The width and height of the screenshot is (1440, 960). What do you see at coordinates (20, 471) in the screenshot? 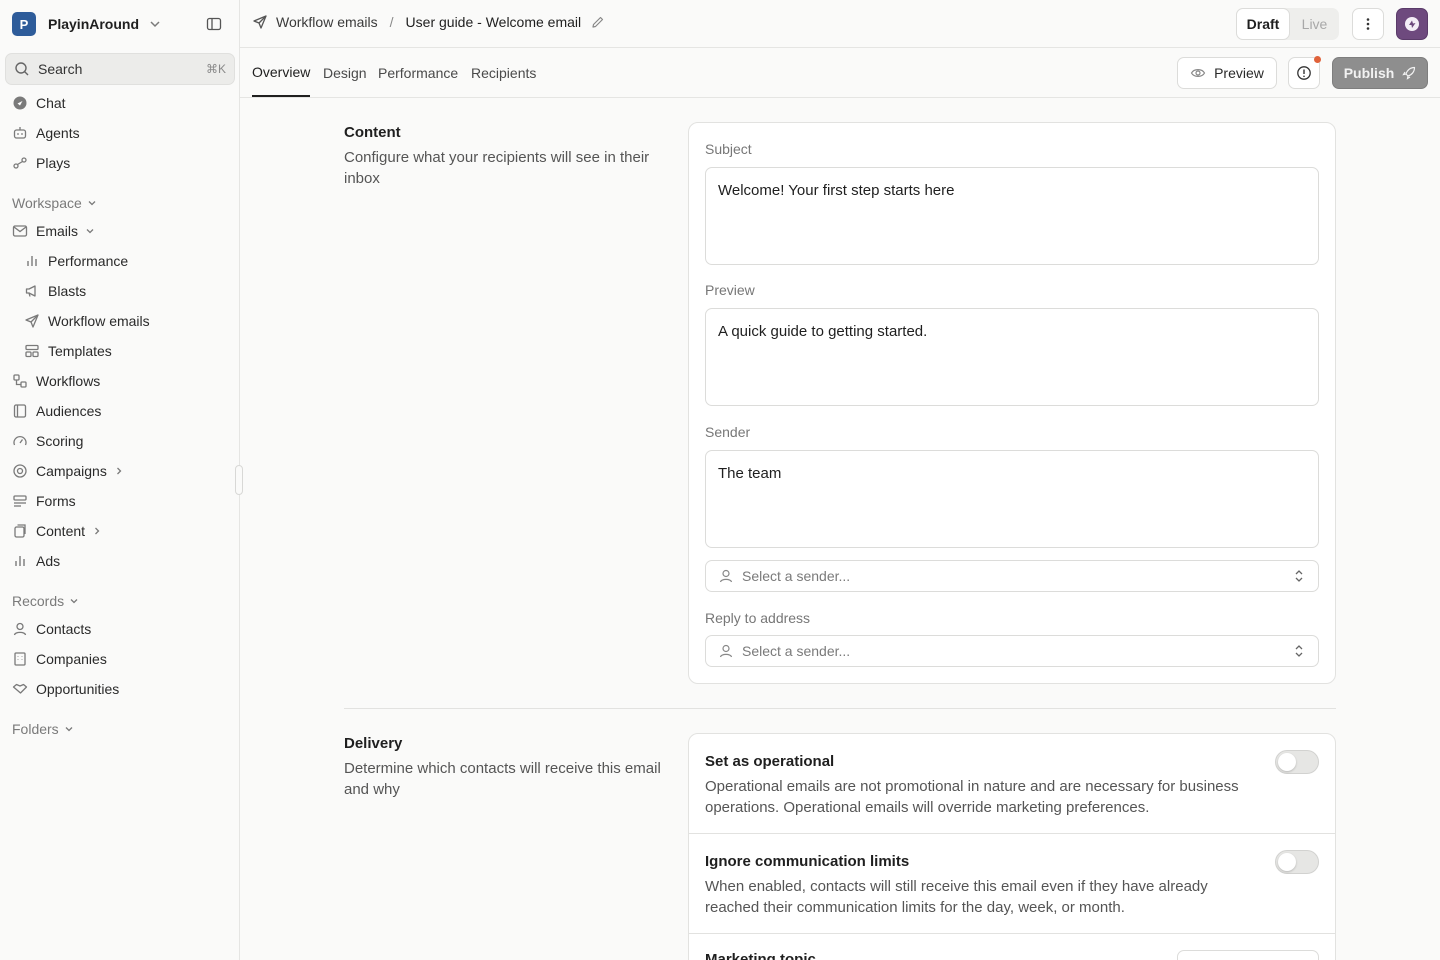
I see `campaign-icon` at bounding box center [20, 471].